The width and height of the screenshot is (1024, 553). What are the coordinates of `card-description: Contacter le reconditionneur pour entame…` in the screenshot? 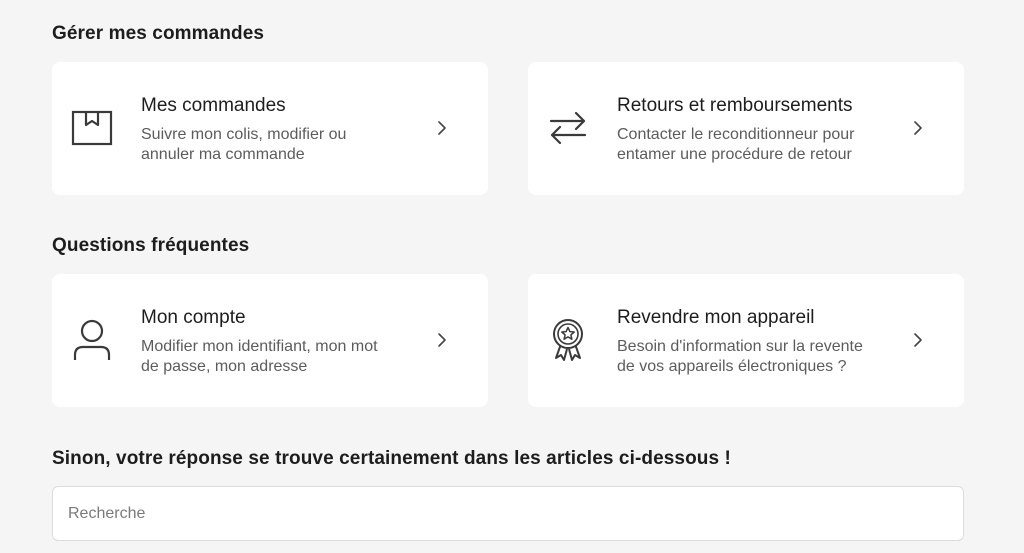 It's located at (762, 145).